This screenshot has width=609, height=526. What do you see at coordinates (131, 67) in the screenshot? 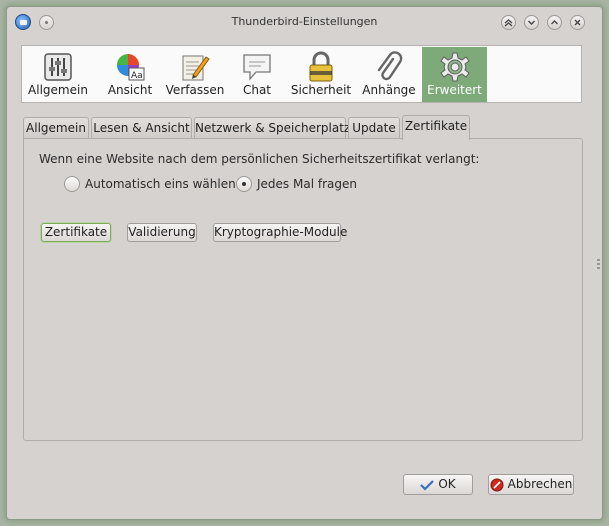
I see `color-wheel-icon: Aa` at bounding box center [131, 67].